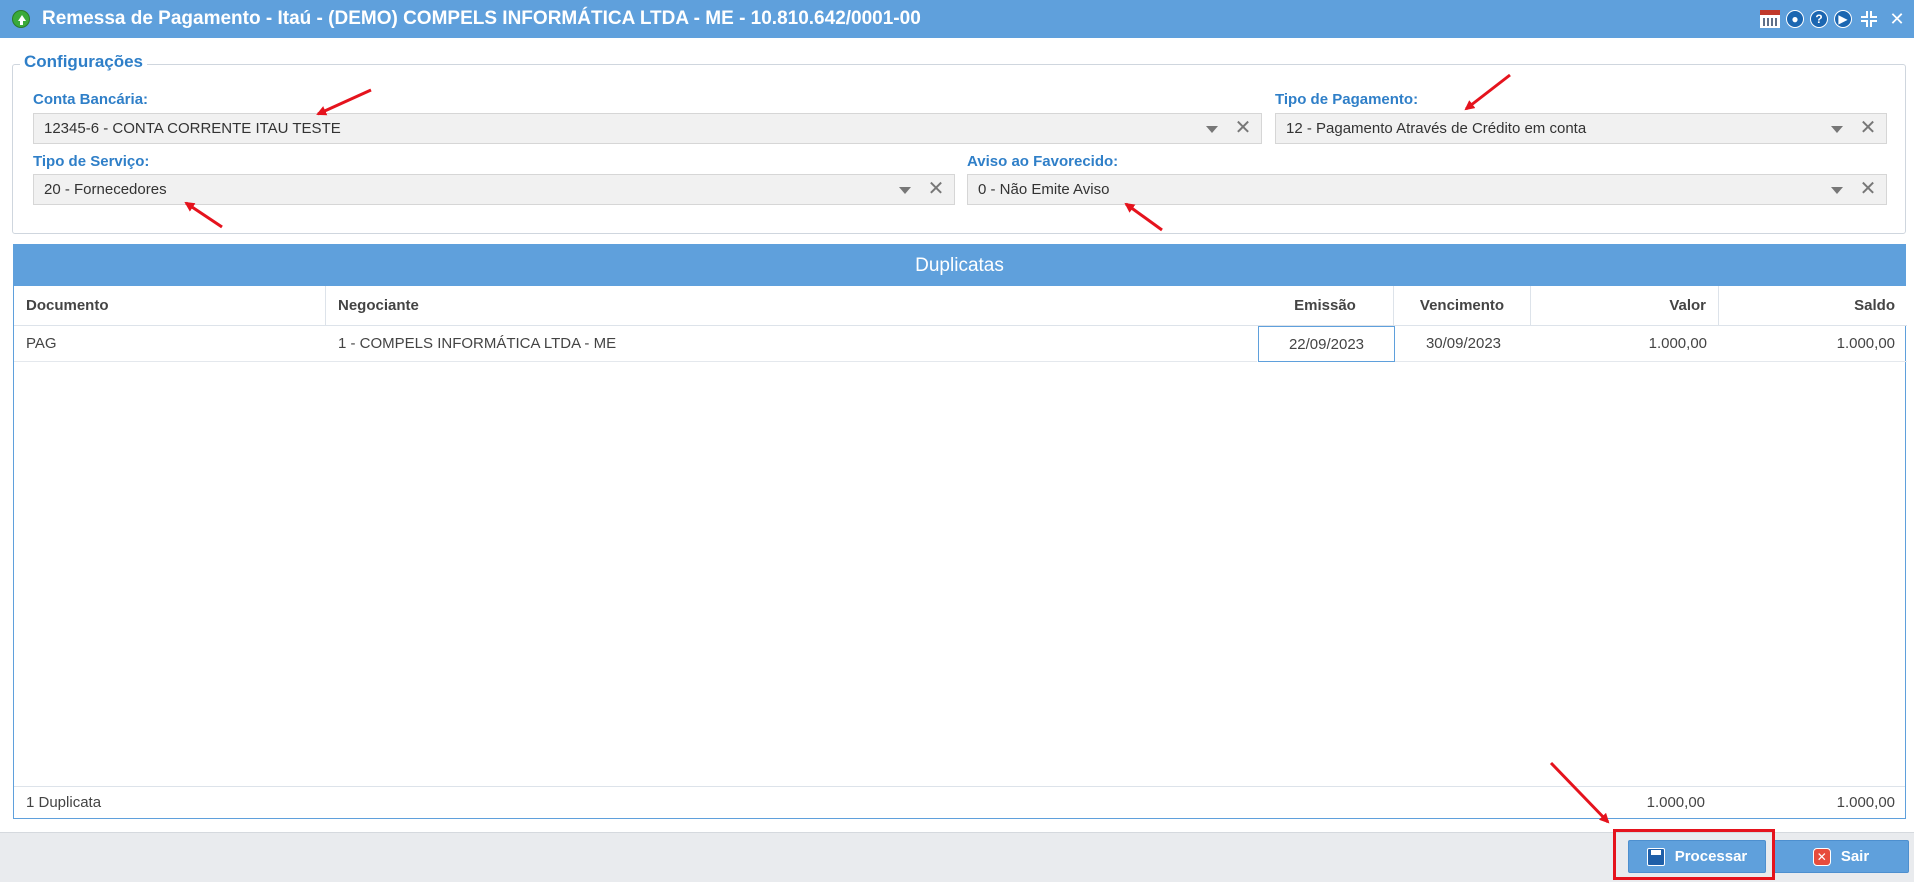  I want to click on chat-icon: ●, so click(1795, 19).